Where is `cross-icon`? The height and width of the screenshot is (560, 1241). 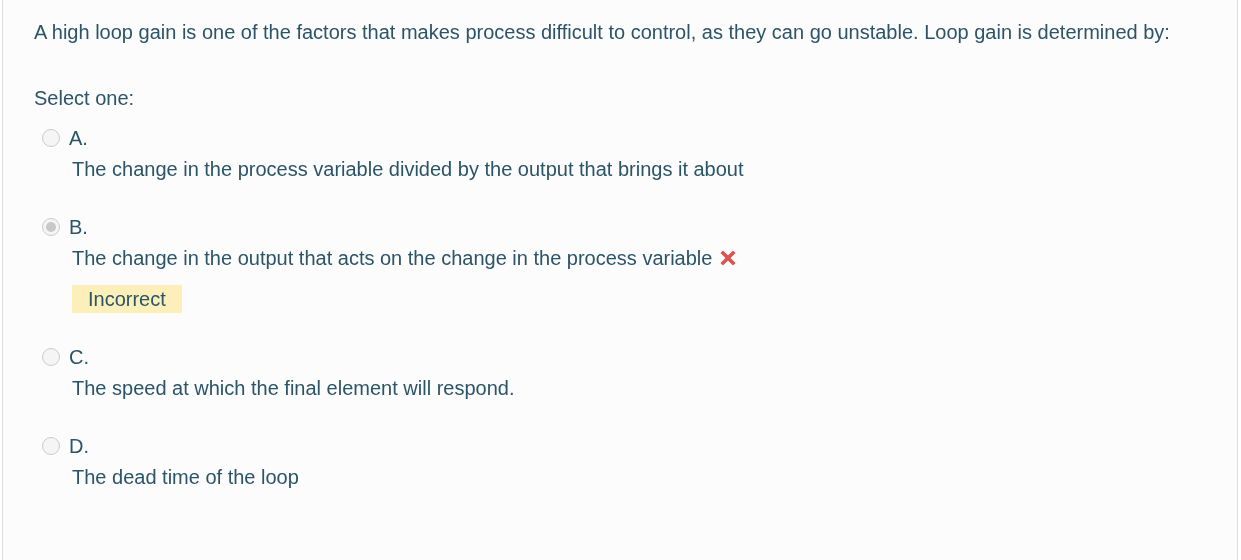 cross-icon is located at coordinates (728, 258).